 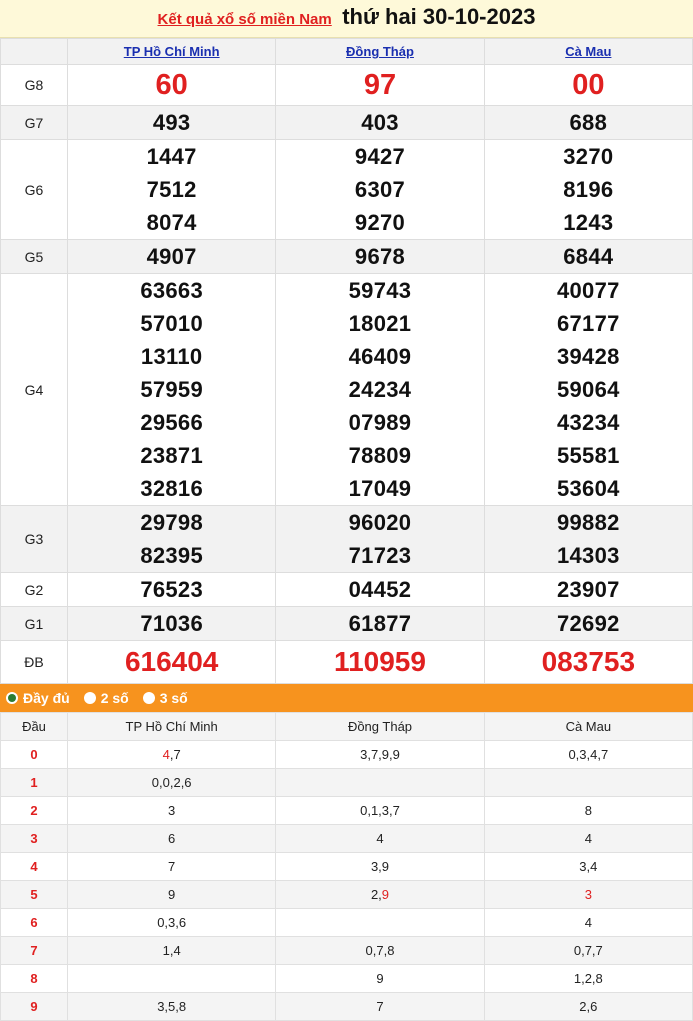 I want to click on tail-digits-cell: 1,4, so click(x=171, y=950).